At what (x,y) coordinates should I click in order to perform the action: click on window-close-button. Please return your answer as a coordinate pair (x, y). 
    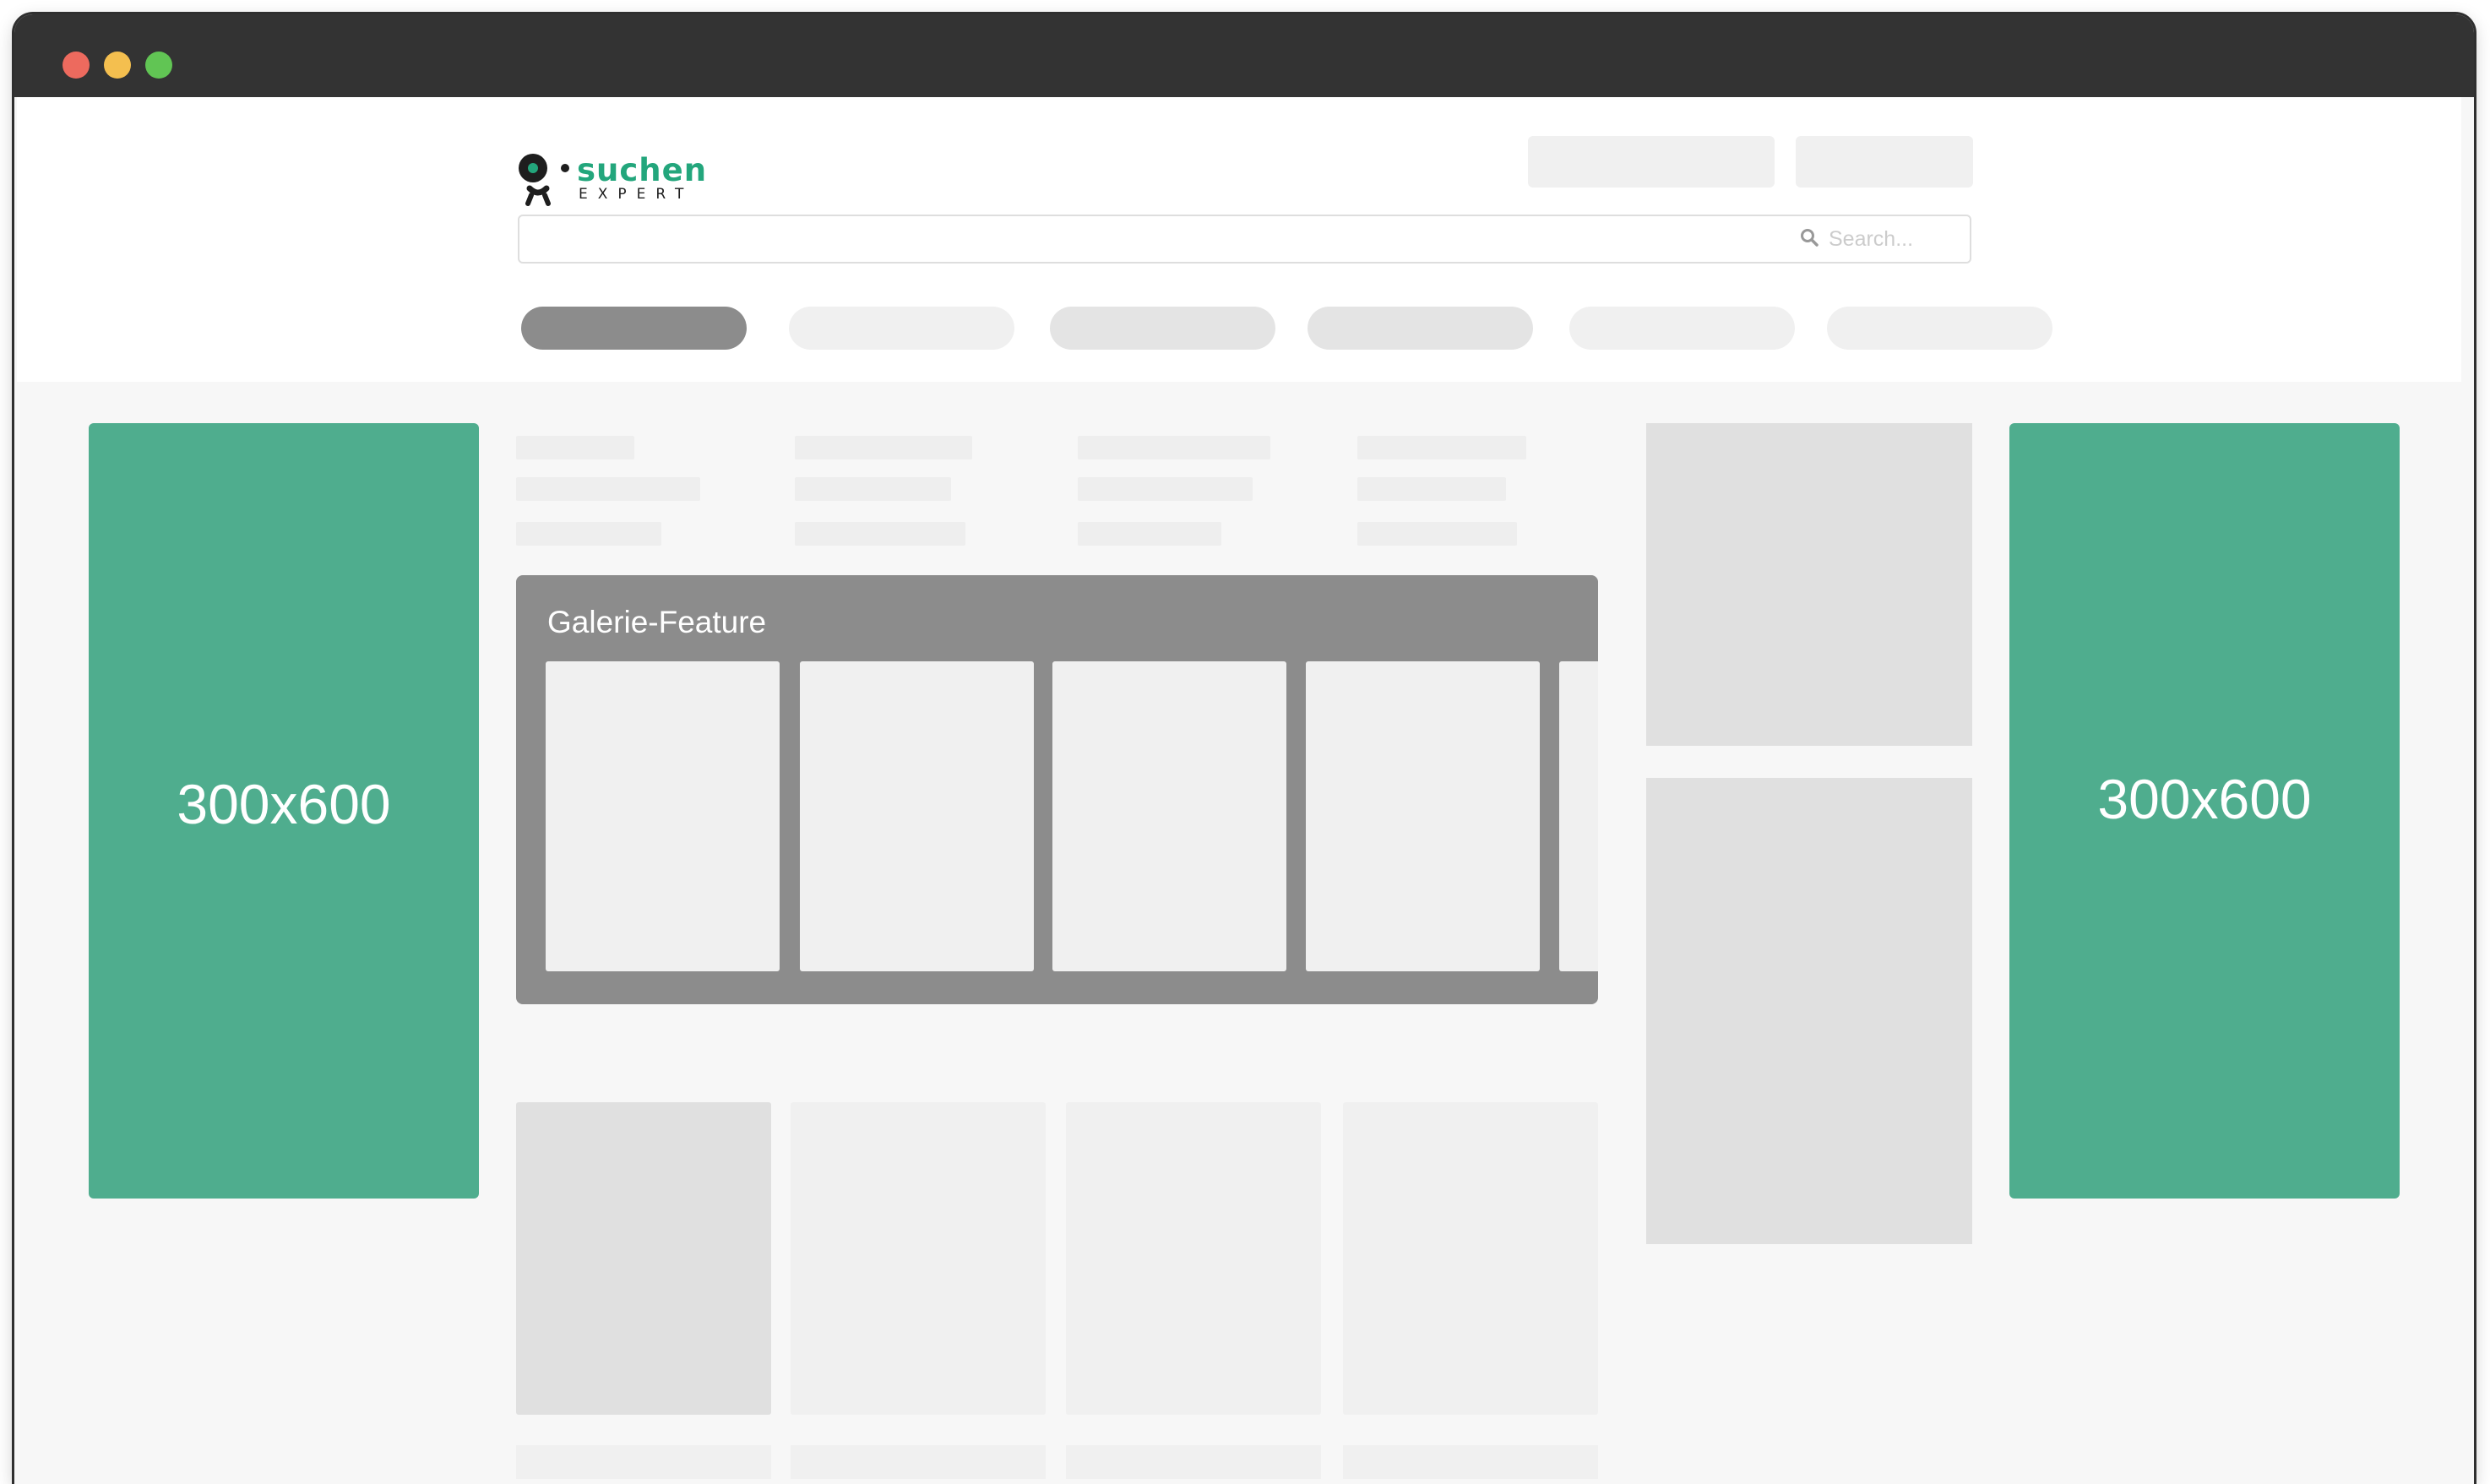
    Looking at the image, I should click on (76, 65).